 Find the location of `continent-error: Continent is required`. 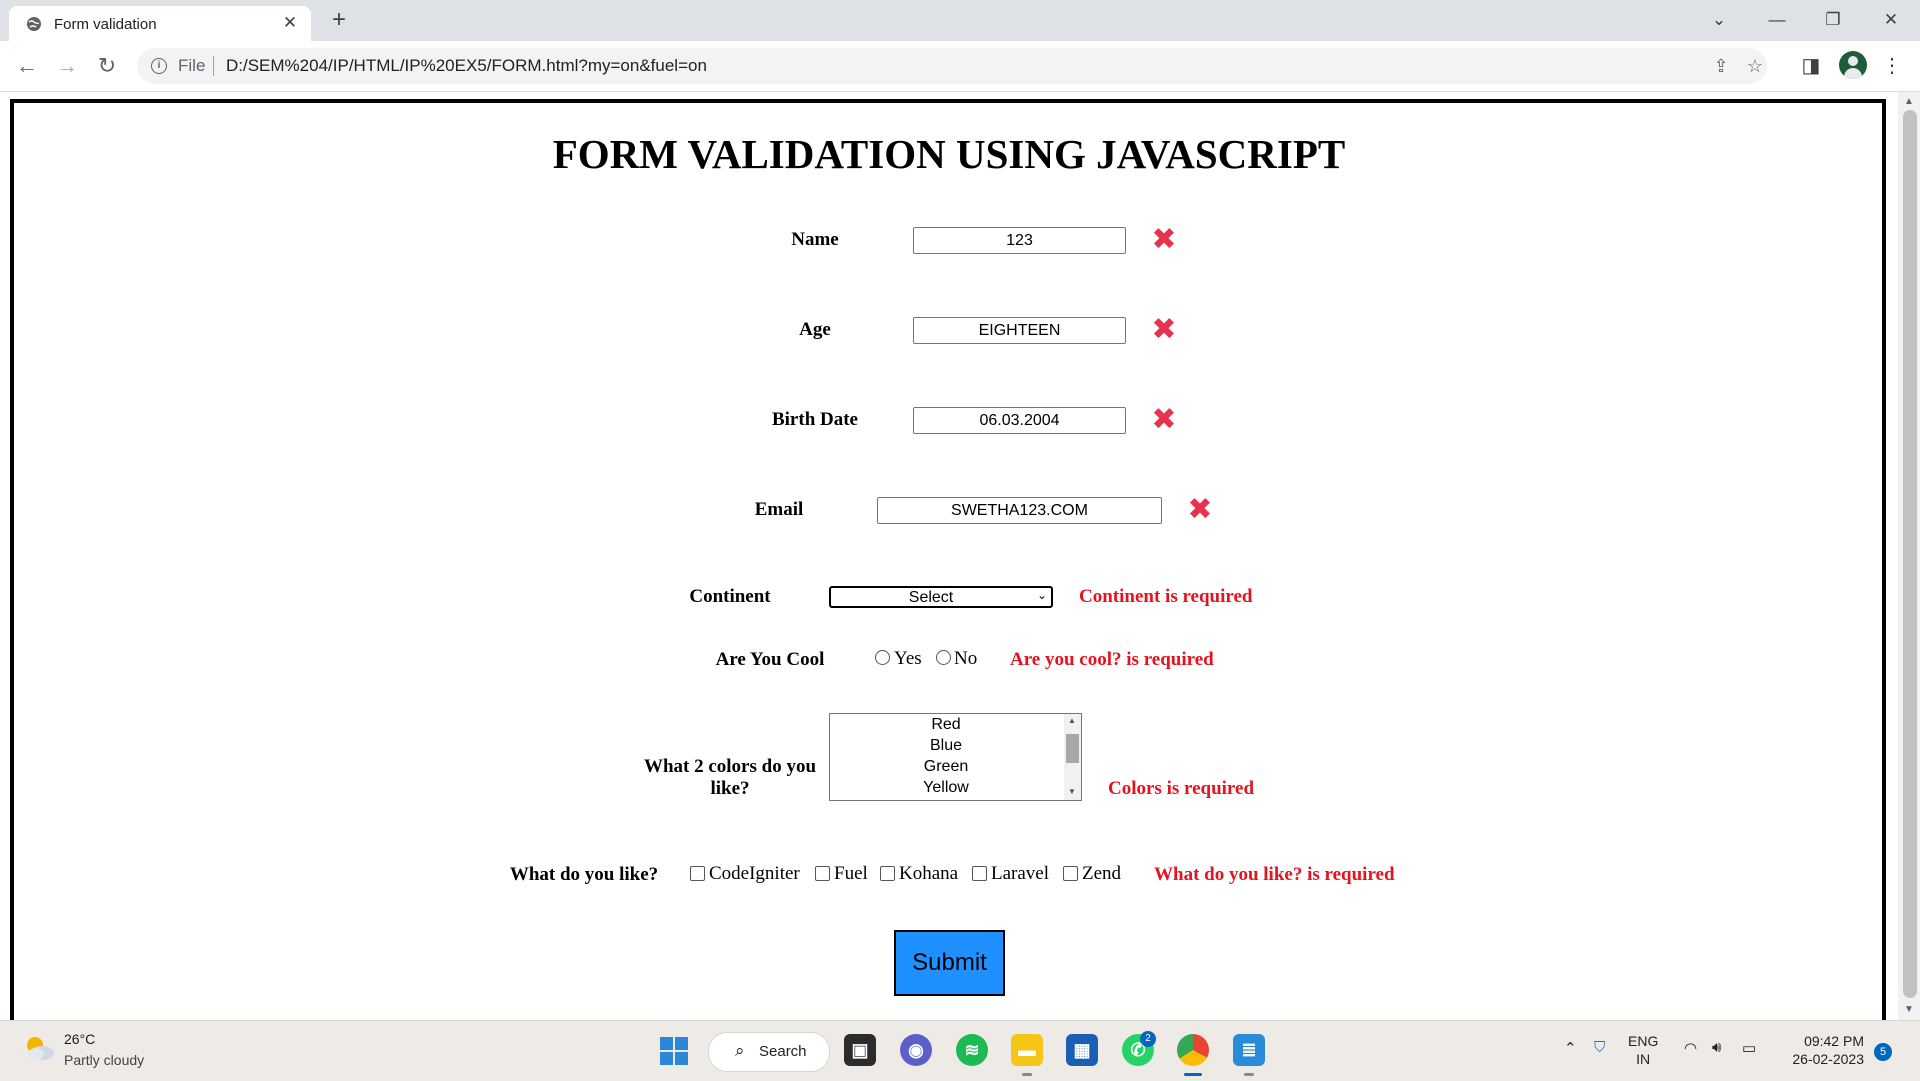

continent-error: Continent is required is located at coordinates (1166, 596).